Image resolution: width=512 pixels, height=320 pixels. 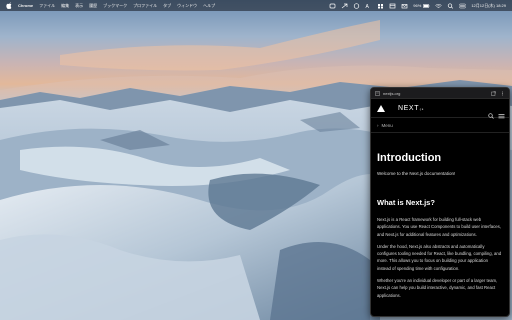 I want to click on status-box-icon, so click(x=392, y=6).